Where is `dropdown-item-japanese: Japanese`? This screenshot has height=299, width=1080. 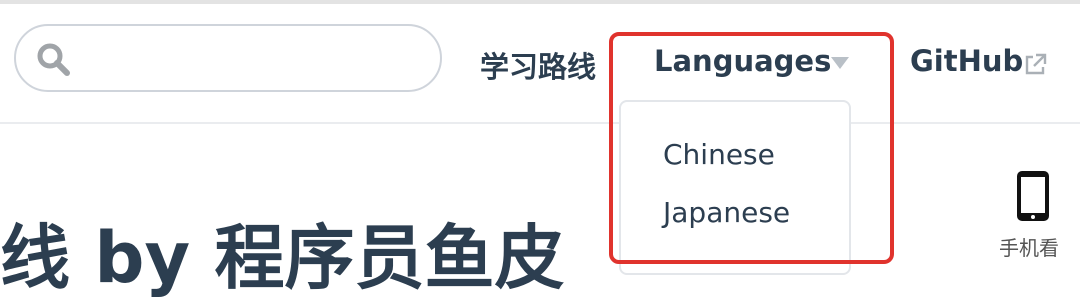
dropdown-item-japanese: Japanese is located at coordinates (726, 212).